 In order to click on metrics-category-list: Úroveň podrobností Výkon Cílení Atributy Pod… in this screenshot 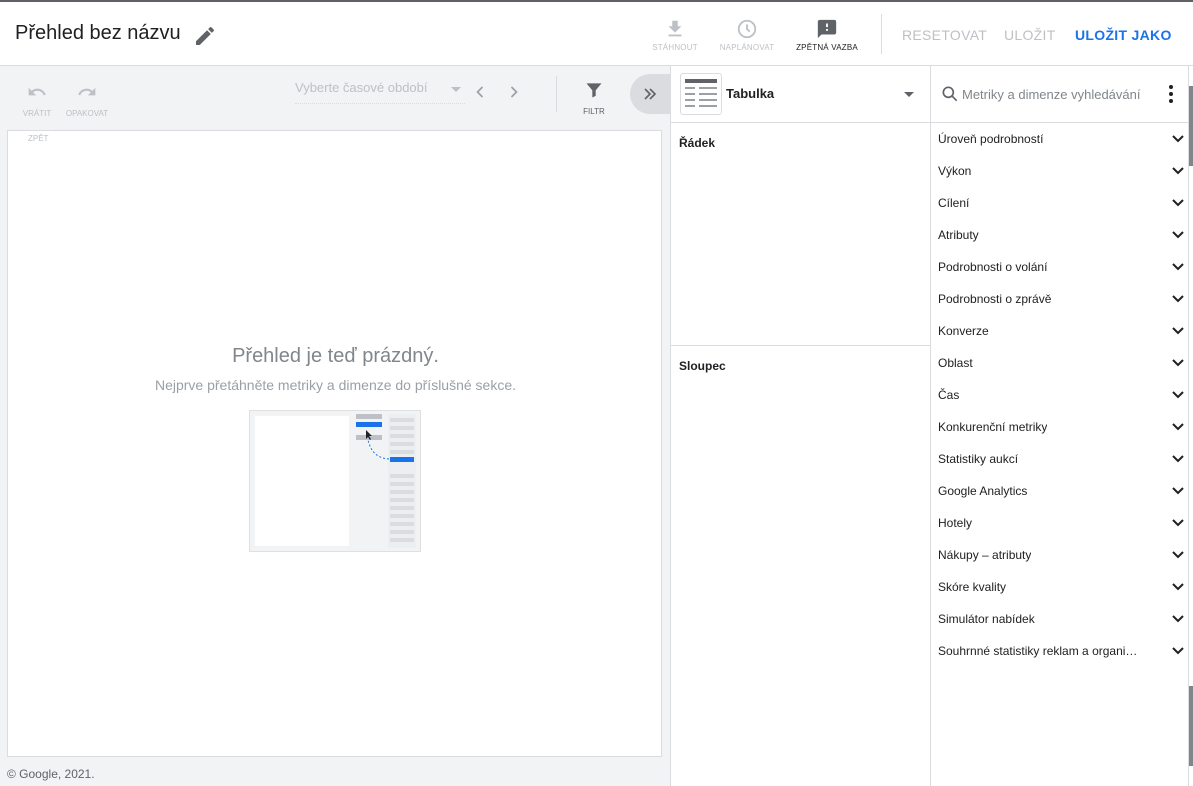, I will do `click(1060, 395)`.